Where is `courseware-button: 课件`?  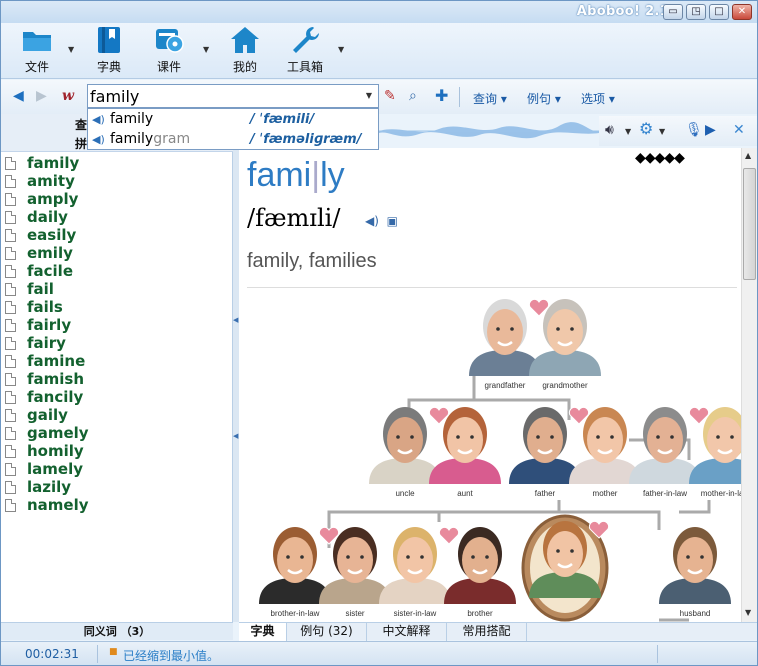 courseware-button: 课件 is located at coordinates (169, 51).